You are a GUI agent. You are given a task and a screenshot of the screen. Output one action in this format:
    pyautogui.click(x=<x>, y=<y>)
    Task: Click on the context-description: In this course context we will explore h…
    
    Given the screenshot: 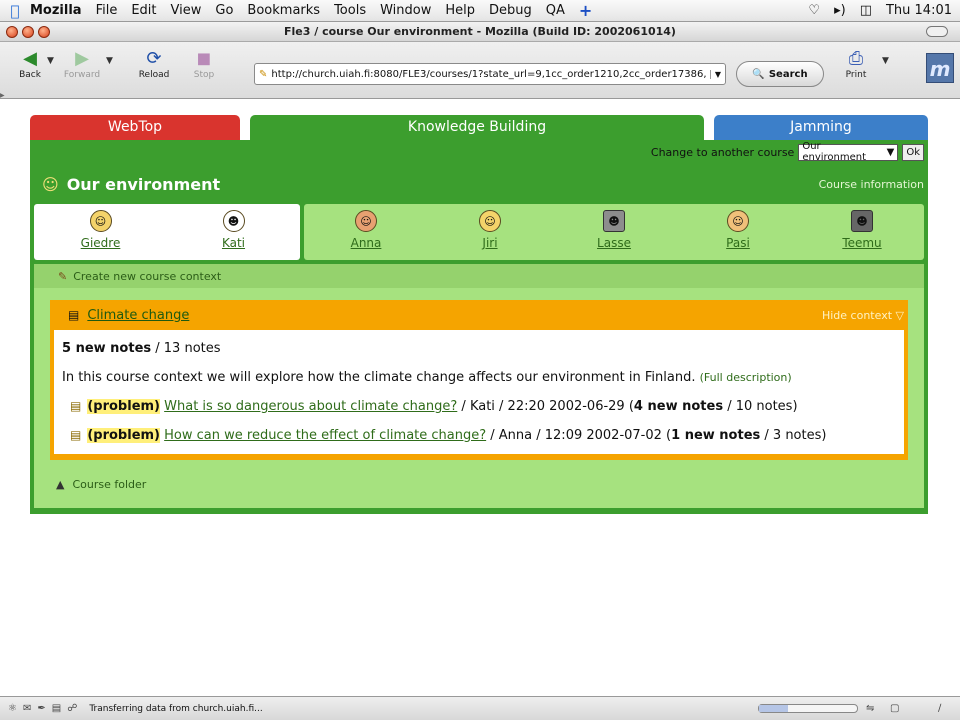 What is the action you would take?
    pyautogui.click(x=479, y=377)
    